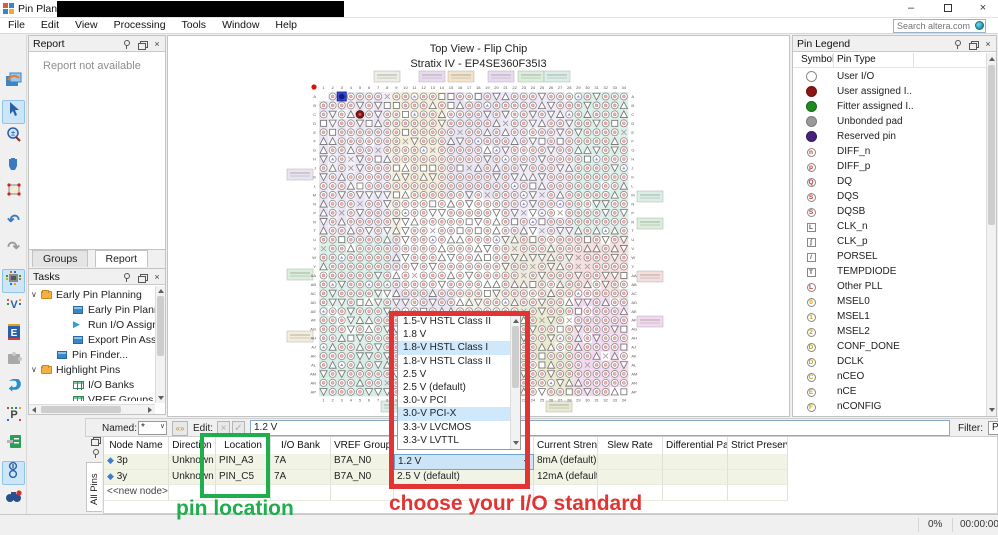 This screenshot has height=535, width=998. What do you see at coordinates (313, 338) in the screenshot?
I see `svg-text: AH` at bounding box center [313, 338].